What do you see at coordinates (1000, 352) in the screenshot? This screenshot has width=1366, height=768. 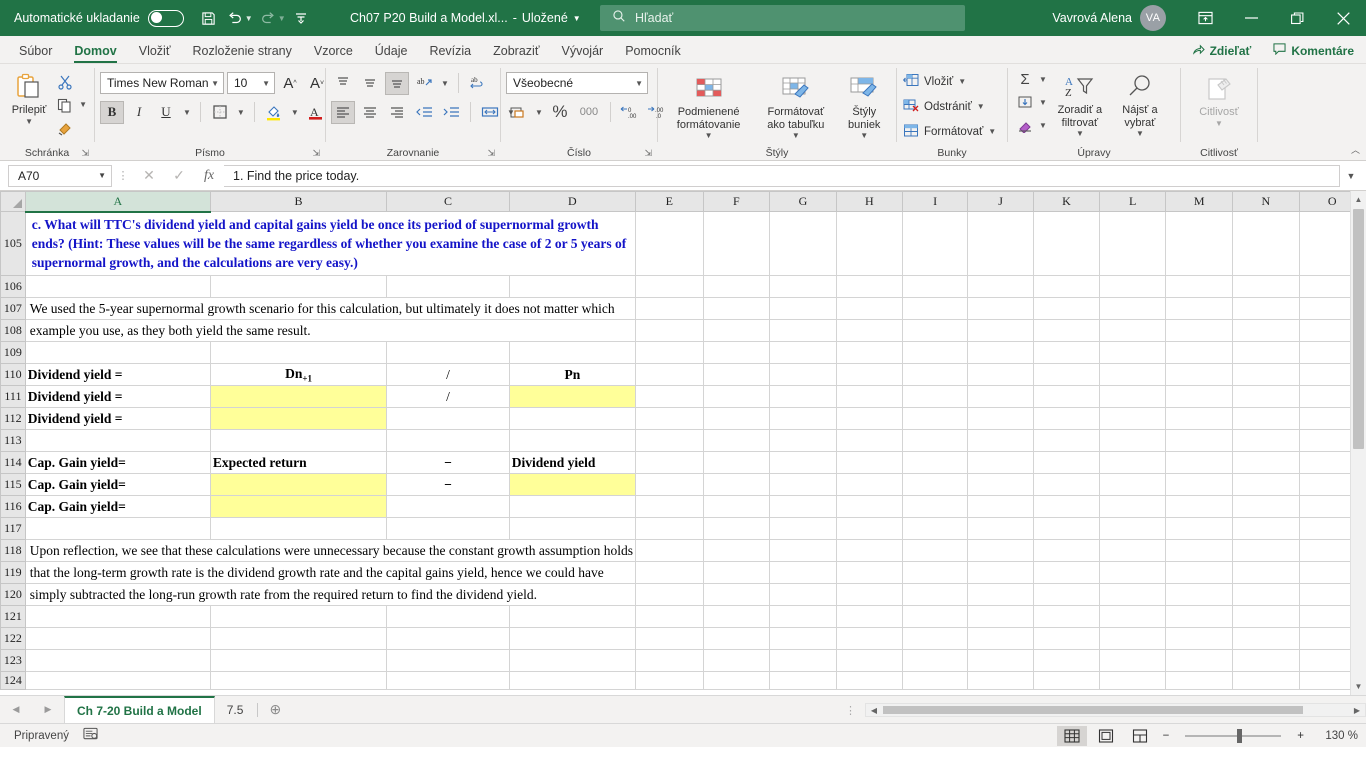 I see `cell-J109` at bounding box center [1000, 352].